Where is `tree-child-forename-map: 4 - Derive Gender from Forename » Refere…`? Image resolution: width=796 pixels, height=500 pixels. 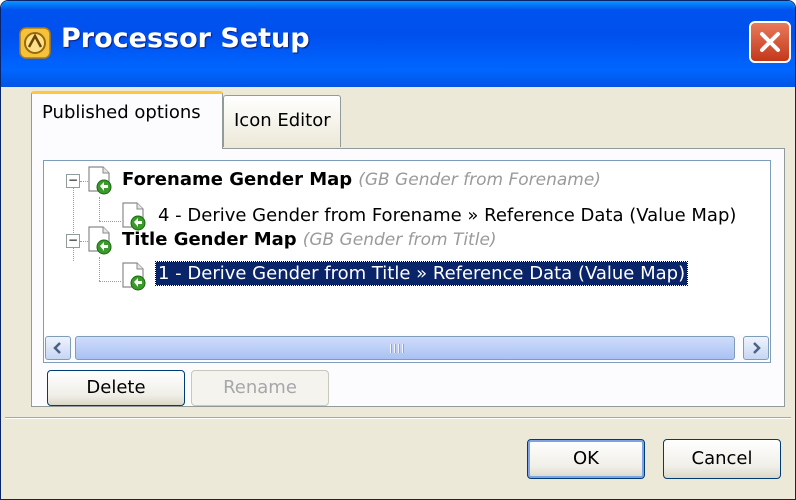
tree-child-forename-map: 4 - Derive Gender from Forename » Refere… is located at coordinates (447, 215).